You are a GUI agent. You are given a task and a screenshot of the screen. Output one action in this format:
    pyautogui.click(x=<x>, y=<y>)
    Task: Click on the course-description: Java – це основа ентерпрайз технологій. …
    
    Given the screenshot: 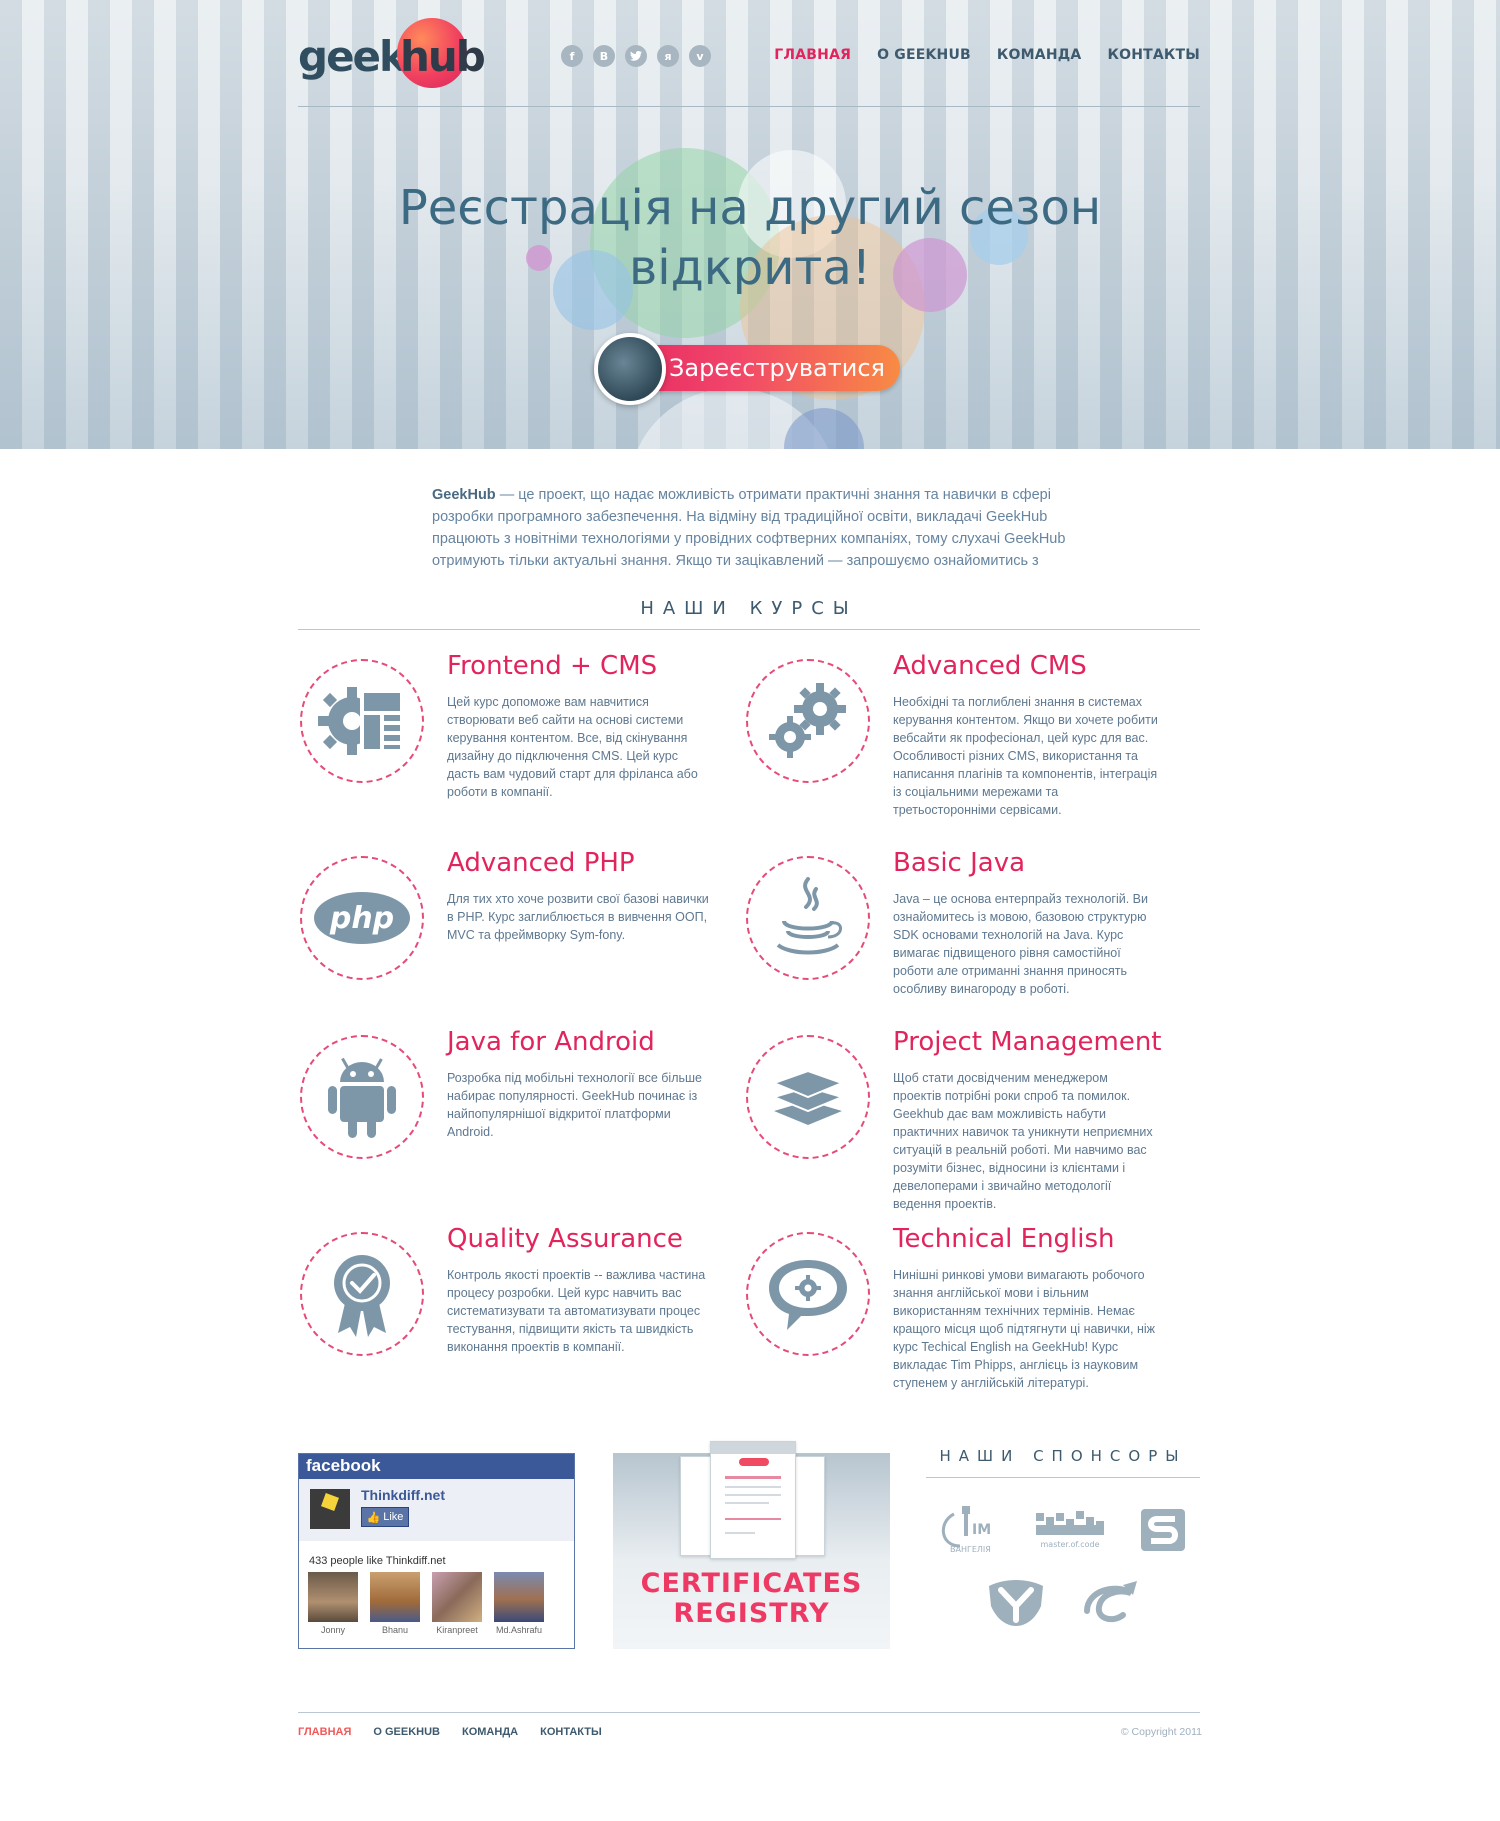 What is the action you would take?
    pyautogui.click(x=1020, y=944)
    